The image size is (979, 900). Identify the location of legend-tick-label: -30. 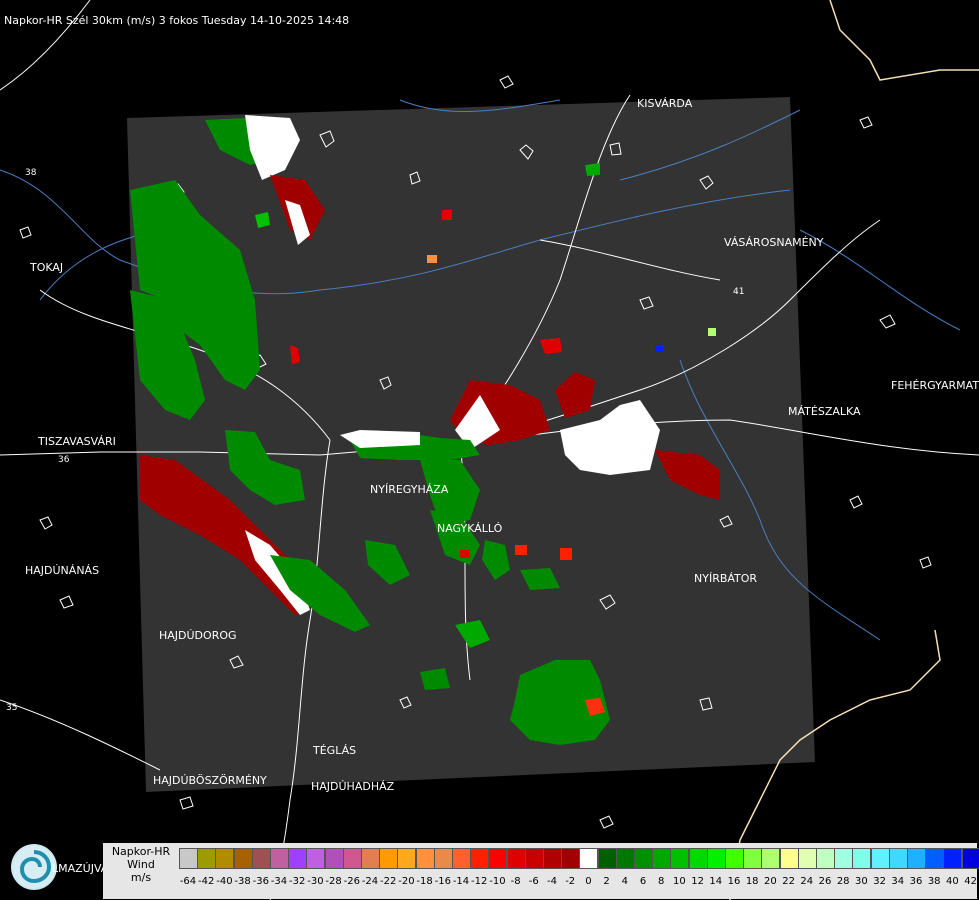
(315, 881).